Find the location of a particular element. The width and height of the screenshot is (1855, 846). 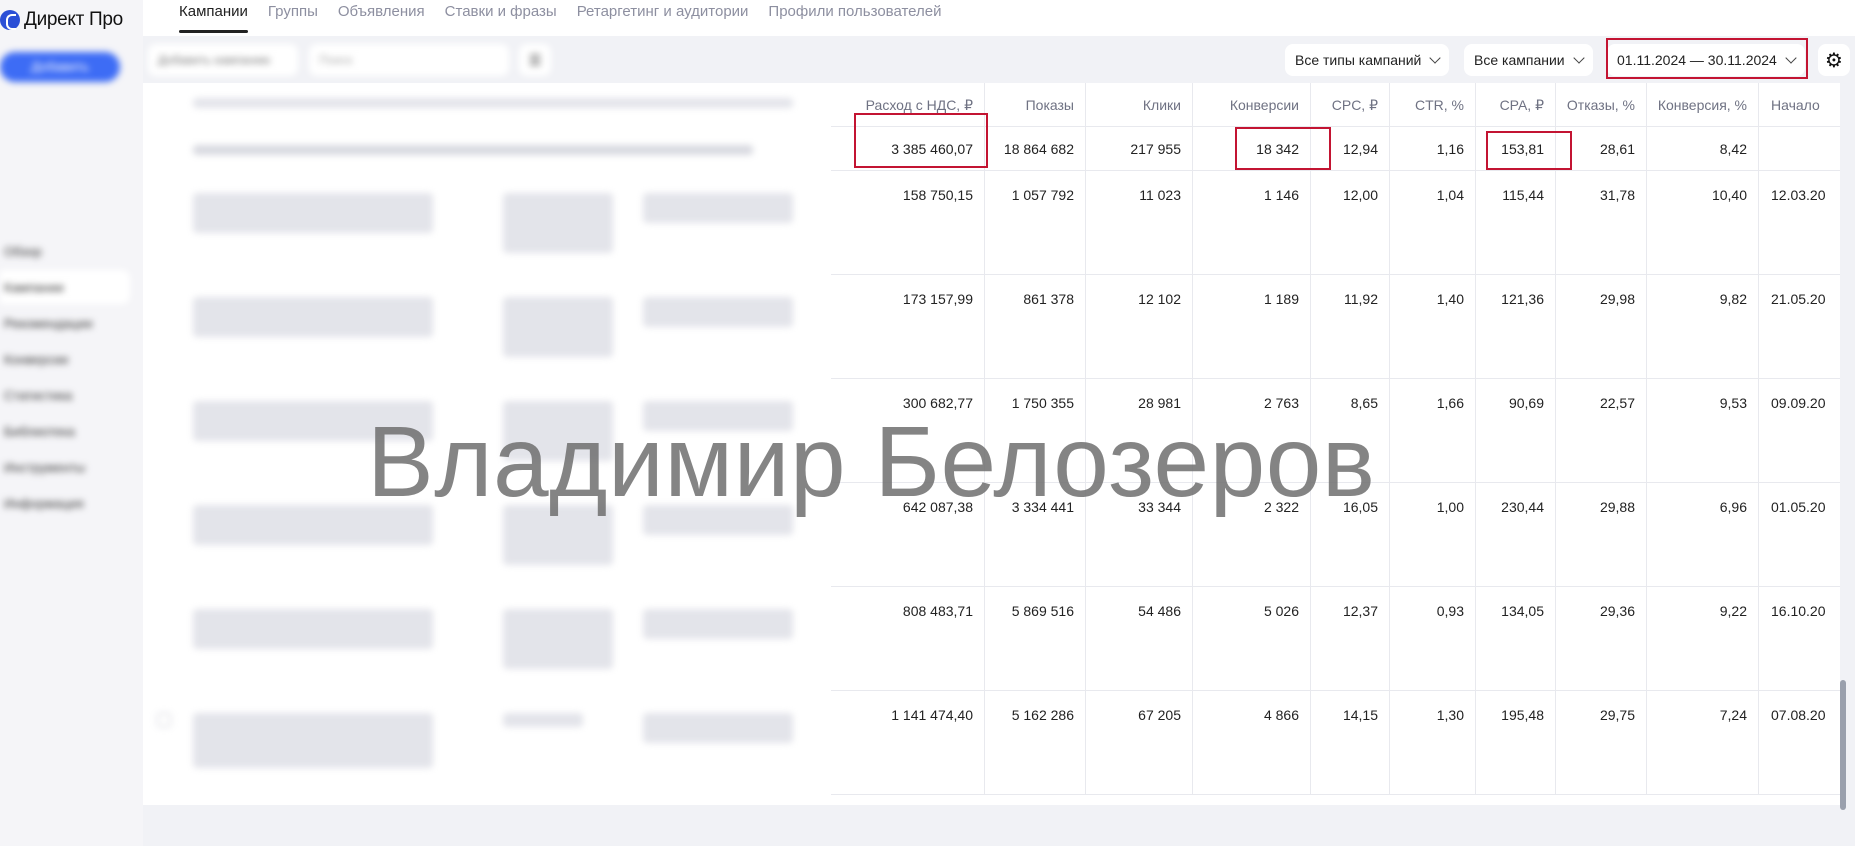

cell-conversion-rate: 6,96 is located at coordinates (1703, 535).